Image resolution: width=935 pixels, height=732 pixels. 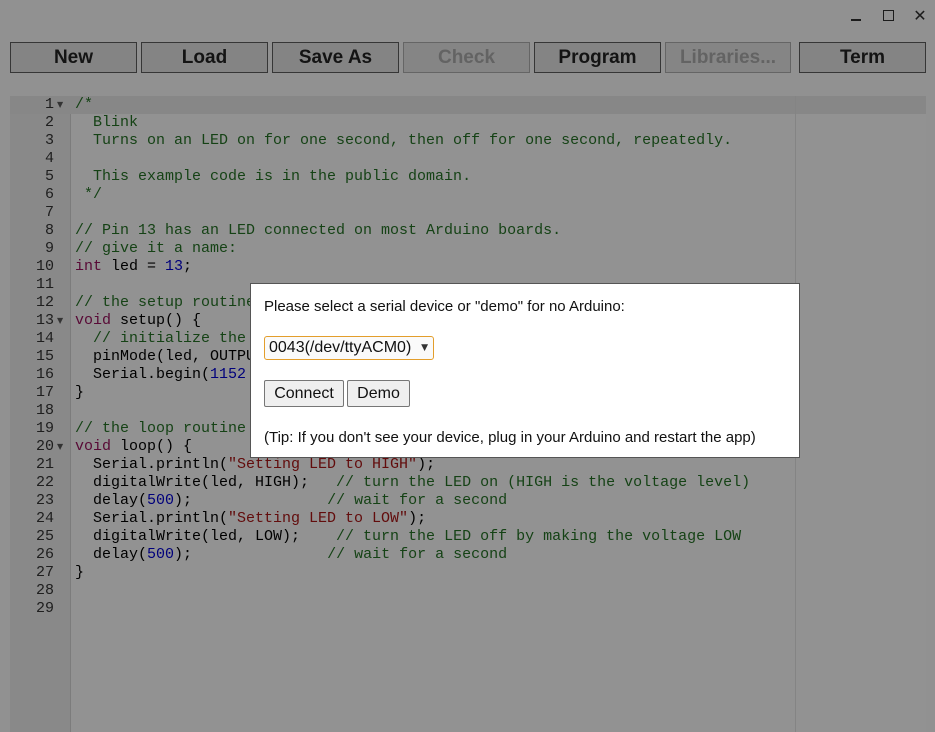 I want to click on dropdown-arrow-icon: ▼, so click(x=424, y=348).